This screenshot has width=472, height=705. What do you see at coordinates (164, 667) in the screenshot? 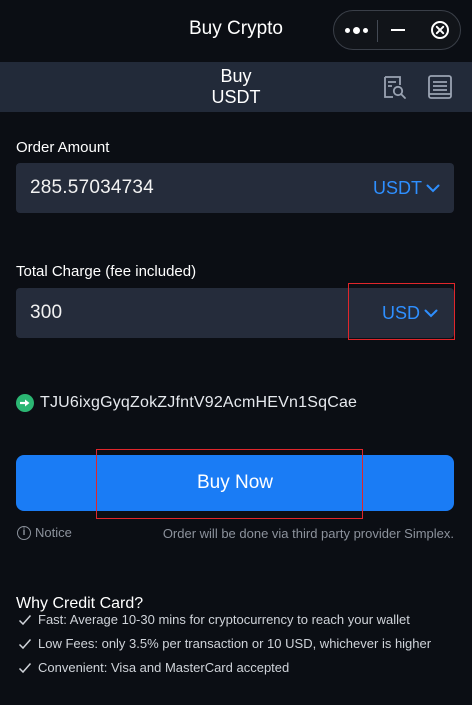
I see `benefit-text: Convenient: Visa and MasterCard accepted` at bounding box center [164, 667].